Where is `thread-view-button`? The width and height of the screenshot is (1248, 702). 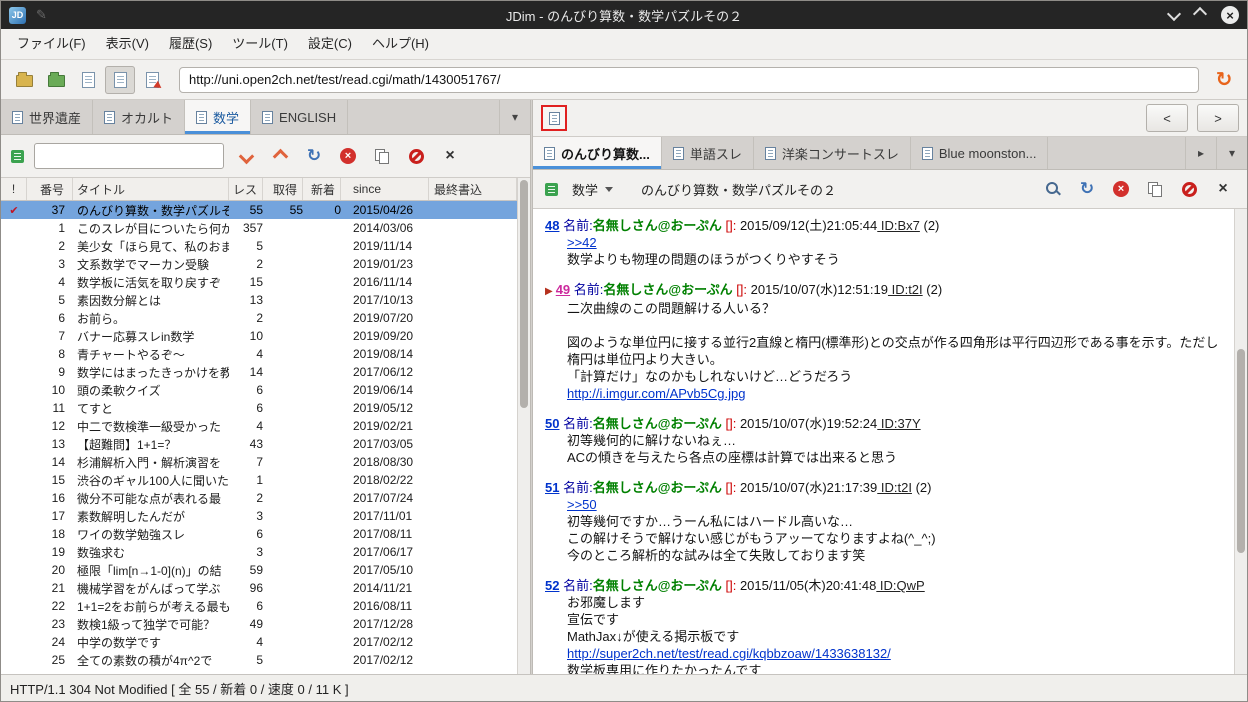 thread-view-button is located at coordinates (120, 79).